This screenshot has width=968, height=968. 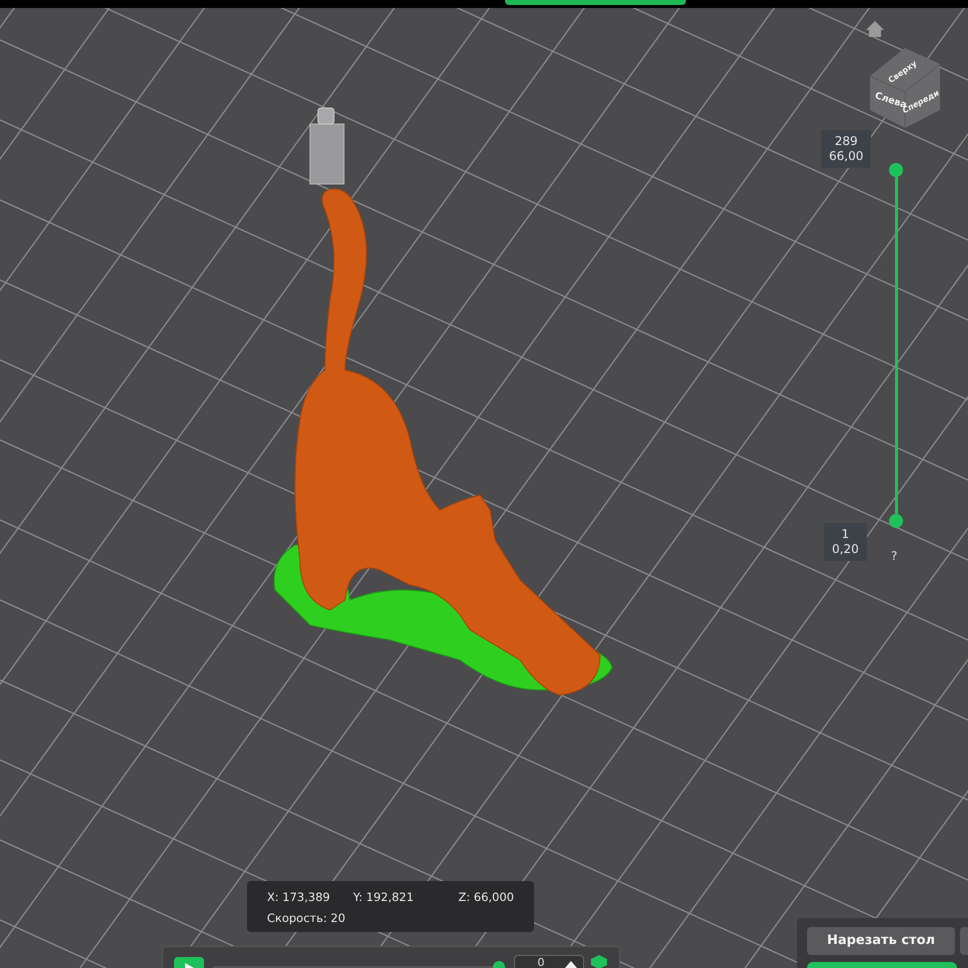 I want to click on move-number-field: 0, so click(x=549, y=961).